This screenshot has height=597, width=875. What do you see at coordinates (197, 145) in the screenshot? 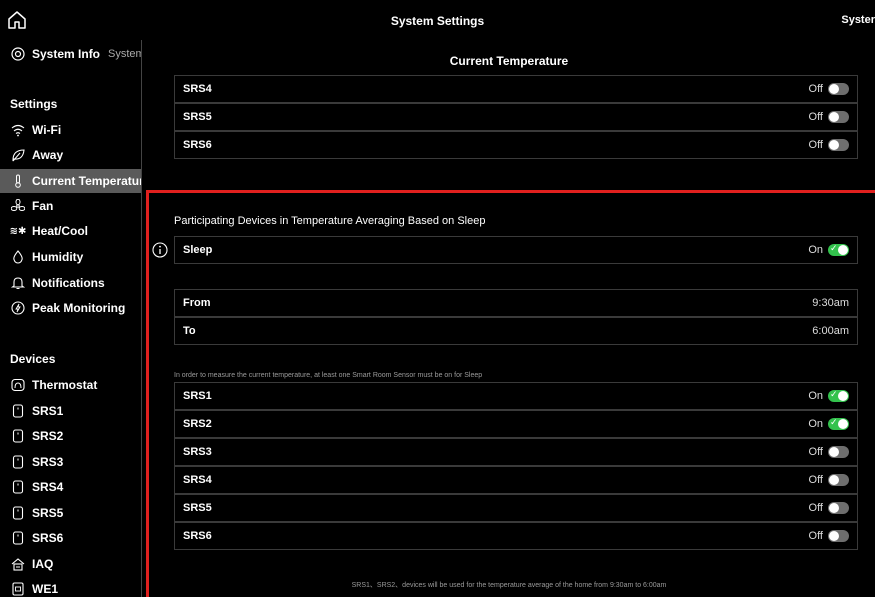
I see `row-label: SRS6` at bounding box center [197, 145].